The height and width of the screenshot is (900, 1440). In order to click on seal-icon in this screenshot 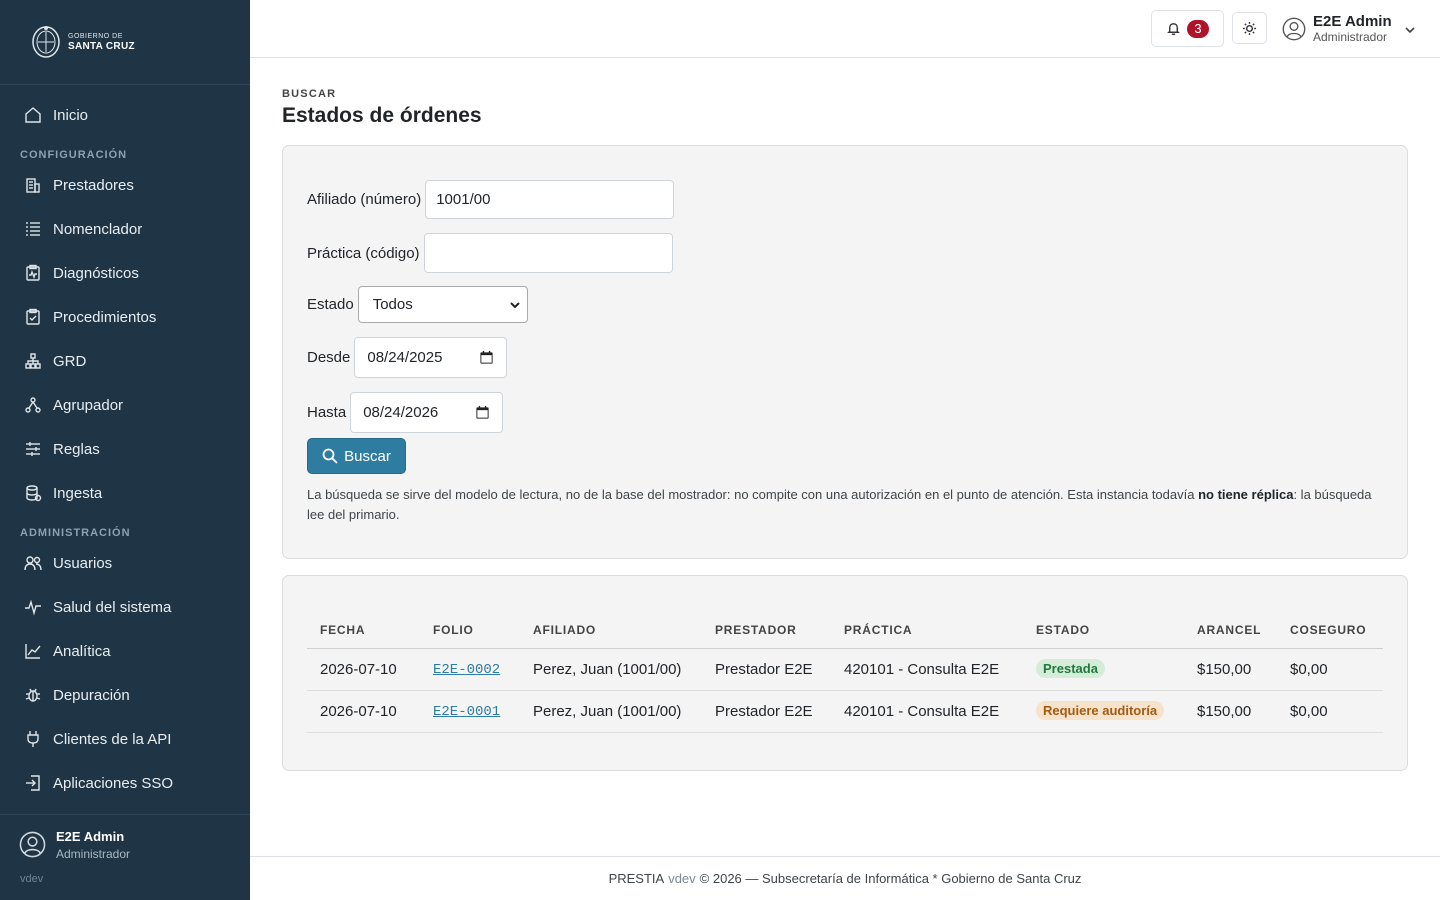, I will do `click(46, 42)`.